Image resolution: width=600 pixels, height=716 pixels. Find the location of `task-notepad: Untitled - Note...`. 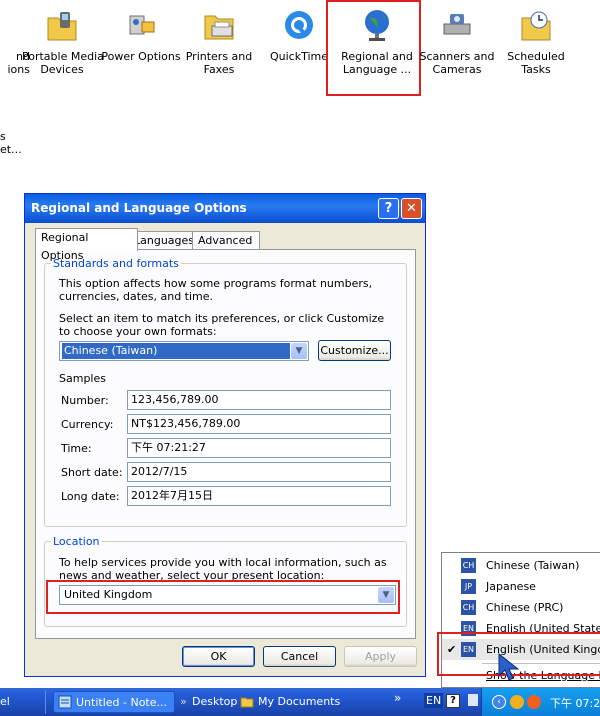

task-notepad: Untitled - Note... is located at coordinates (114, 702).